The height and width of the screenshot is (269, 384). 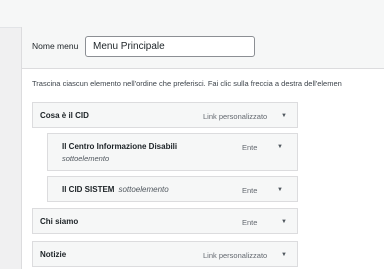 What do you see at coordinates (165, 221) in the screenshot?
I see `menu-item-chi-siamo: Chi siamo Ente ▼` at bounding box center [165, 221].